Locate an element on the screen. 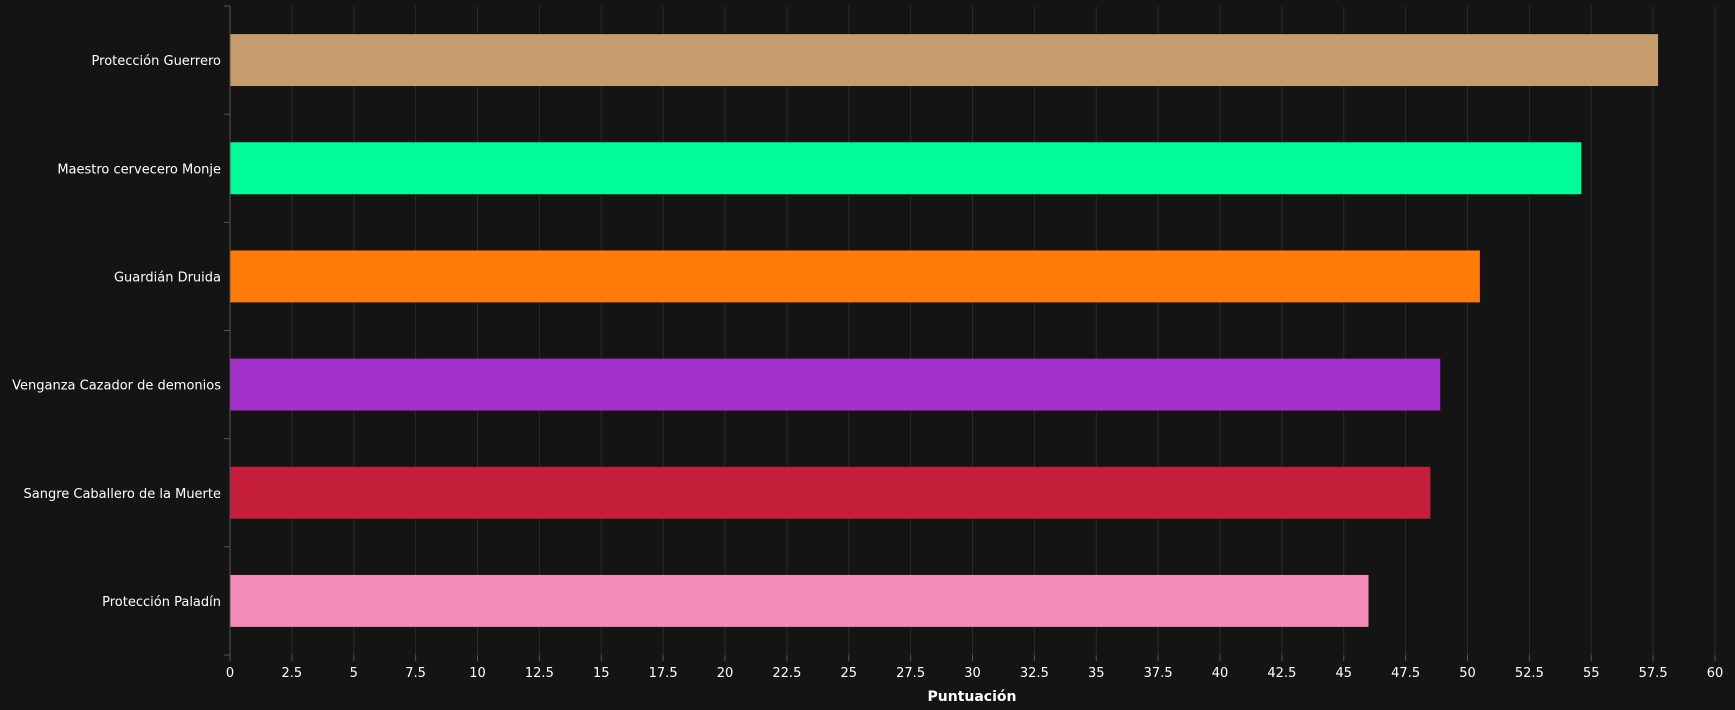 The height and width of the screenshot is (710, 1735). x-tick-label: 2.5 is located at coordinates (292, 673).